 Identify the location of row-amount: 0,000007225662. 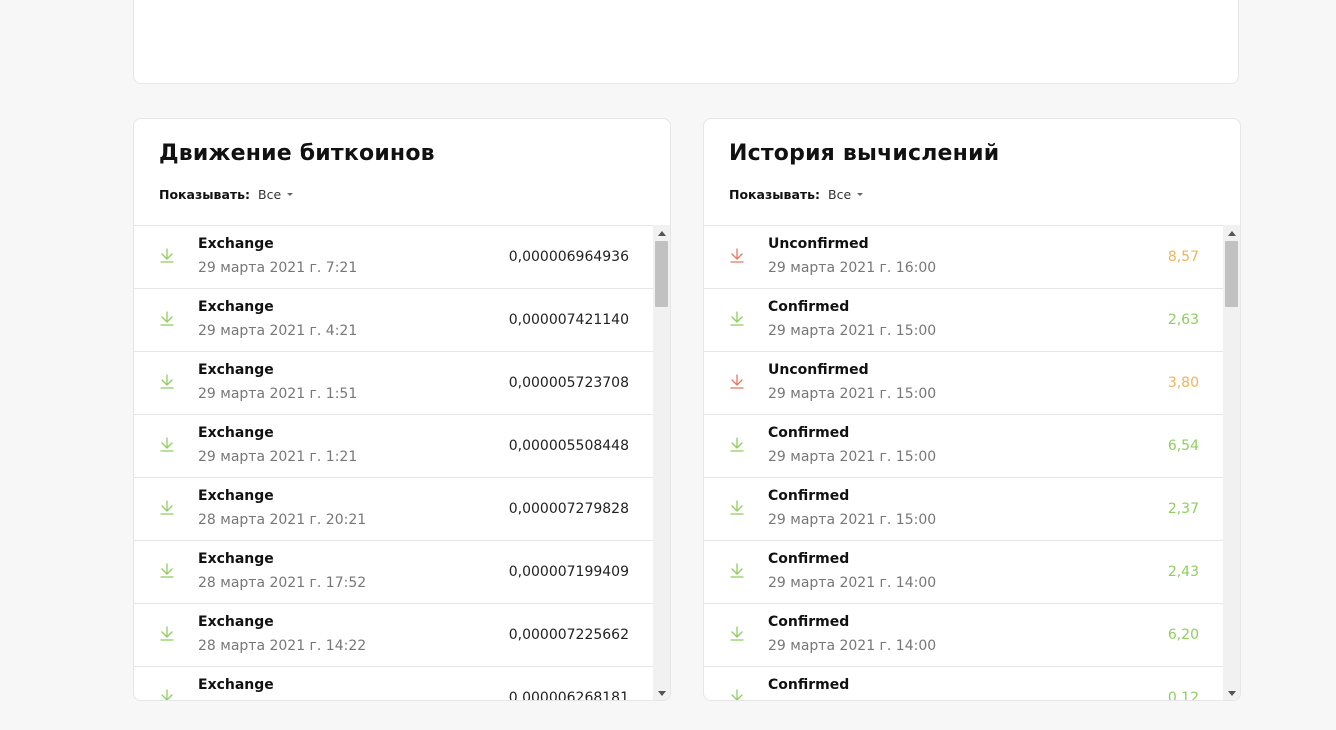
(568, 635).